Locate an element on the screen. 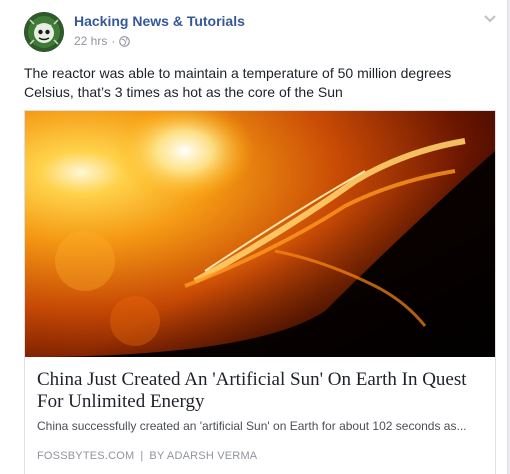 The image size is (510, 474). chevron-down-icon is located at coordinates (490, 19).